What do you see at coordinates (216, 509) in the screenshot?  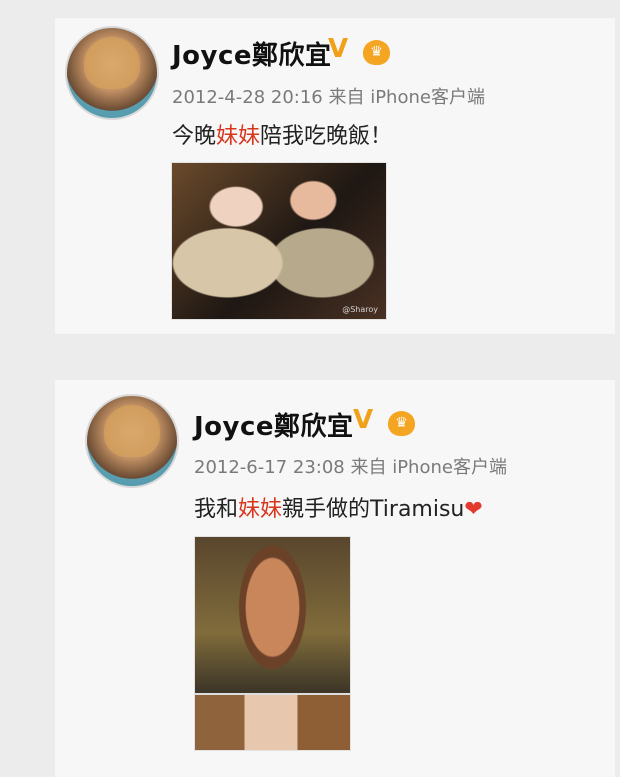 I see `post-text-prefix: 我和` at bounding box center [216, 509].